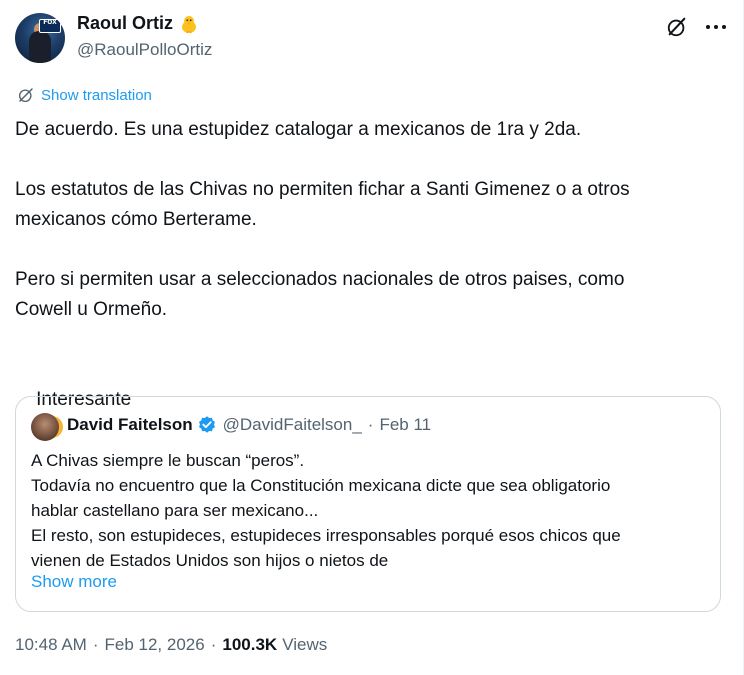 The image size is (744, 675). I want to click on quoted-author-handle: @DavidFaitelson_, so click(292, 425).